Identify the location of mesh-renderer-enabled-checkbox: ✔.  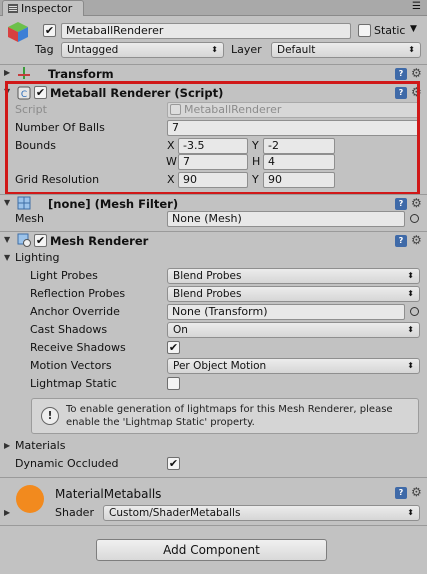
(40, 240).